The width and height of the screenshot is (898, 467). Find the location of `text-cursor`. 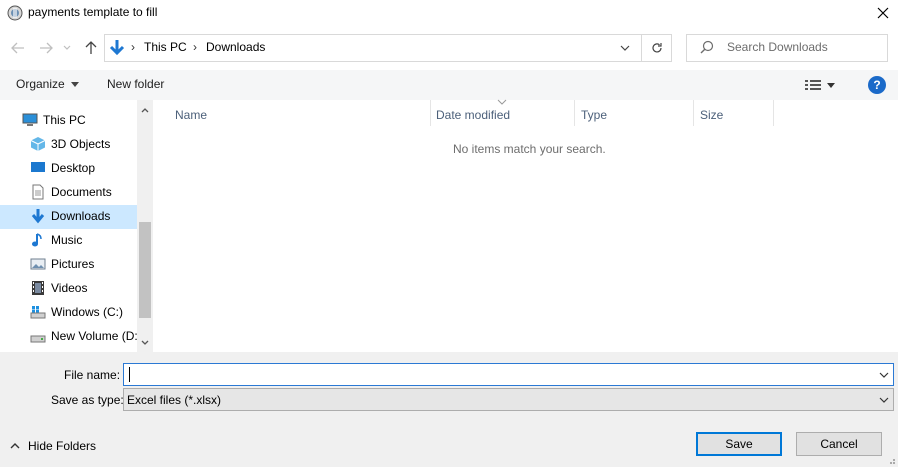

text-cursor is located at coordinates (129, 374).